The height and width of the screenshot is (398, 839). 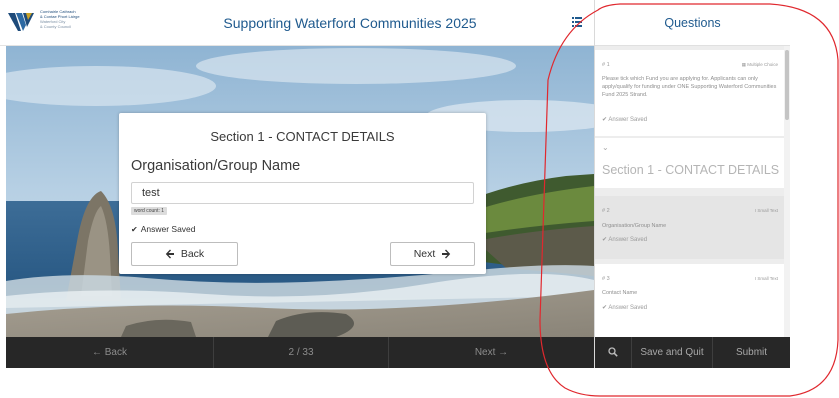 What do you see at coordinates (485, 352) in the screenshot?
I see `nav-next-label: Next` at bounding box center [485, 352].